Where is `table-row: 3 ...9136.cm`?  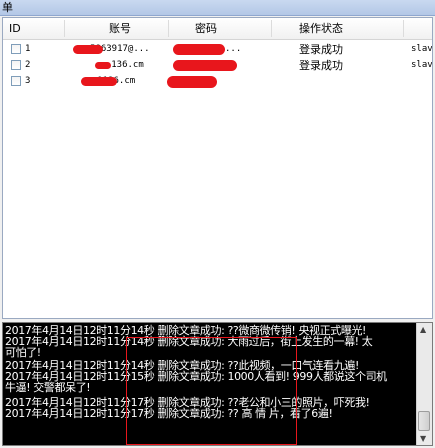
table-row: 3 ...9136.cm is located at coordinates (217, 81).